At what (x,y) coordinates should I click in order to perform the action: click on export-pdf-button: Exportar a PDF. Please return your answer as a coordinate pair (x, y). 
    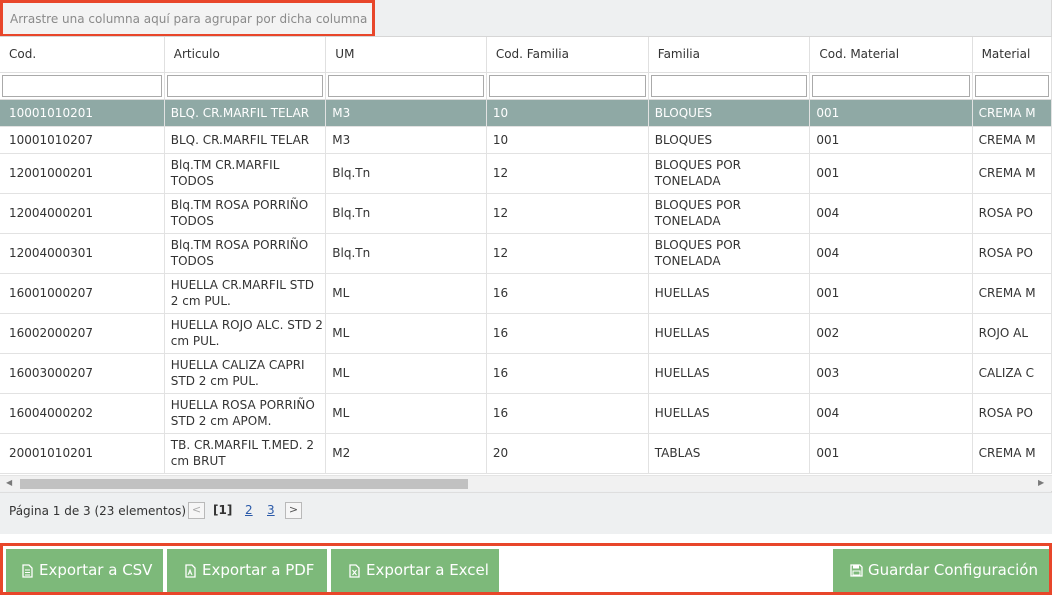
    Looking at the image, I should click on (247, 570).